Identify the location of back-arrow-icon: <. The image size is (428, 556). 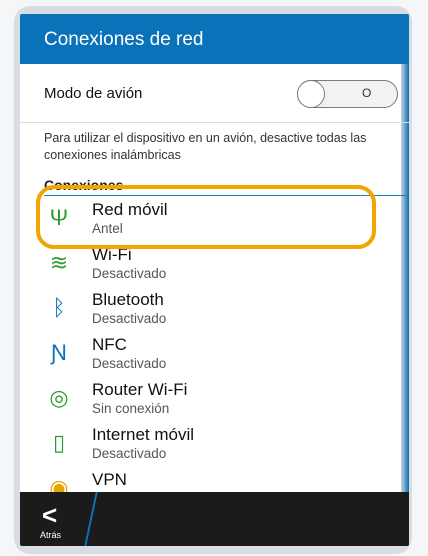
(50, 515).